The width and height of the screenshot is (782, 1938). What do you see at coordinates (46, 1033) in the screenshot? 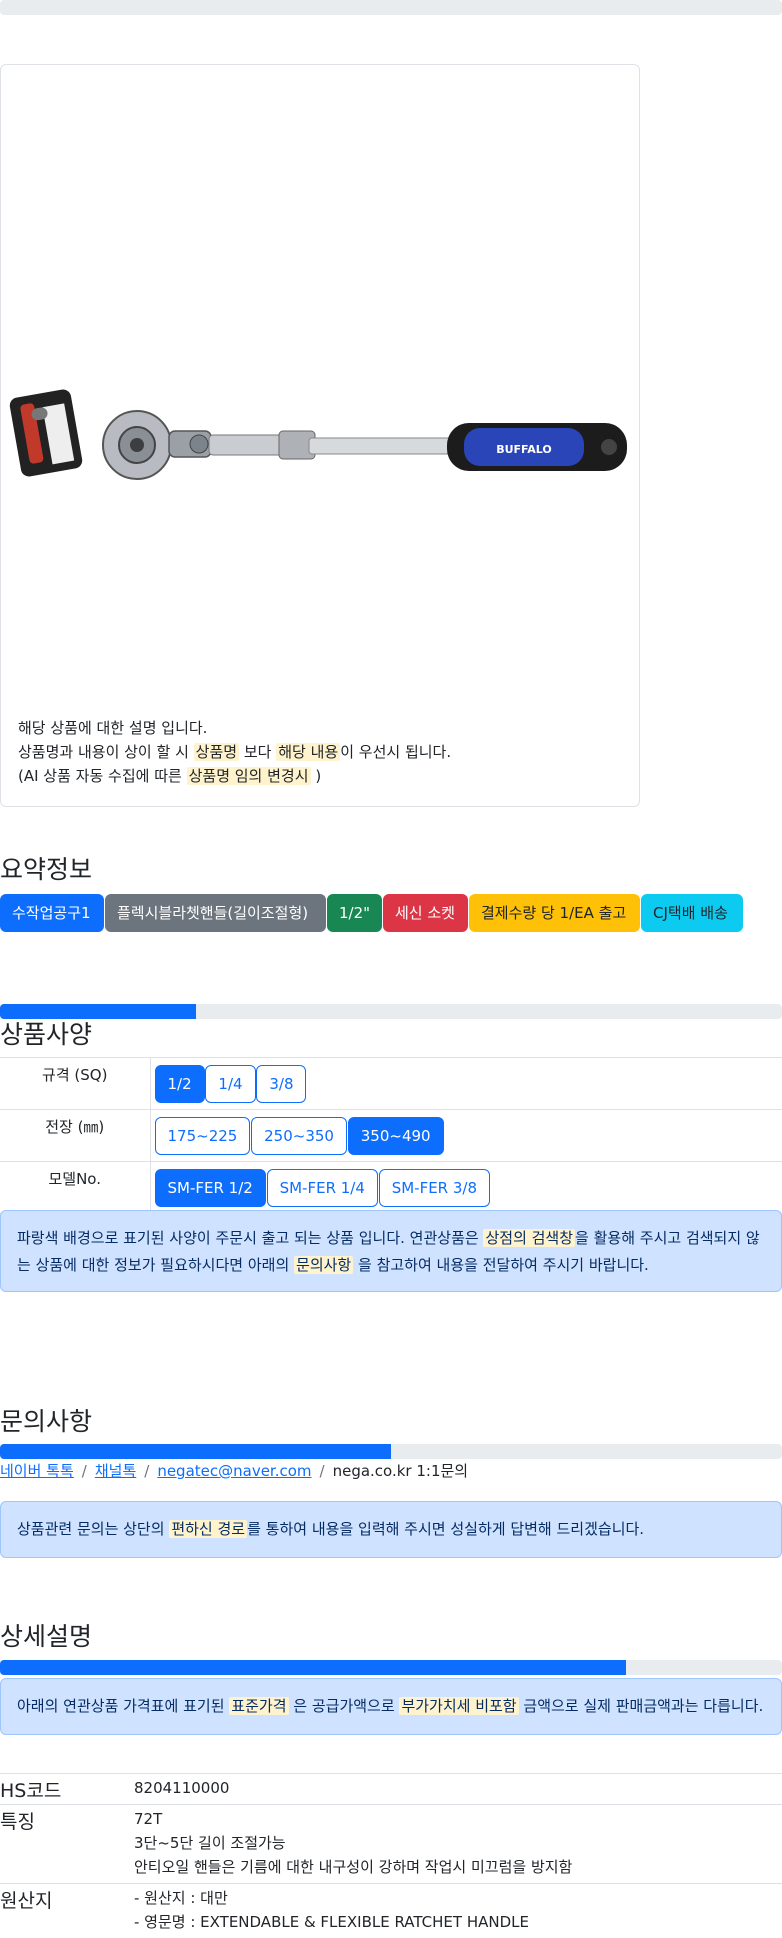
I see `specs-title: 상품사양` at bounding box center [46, 1033].